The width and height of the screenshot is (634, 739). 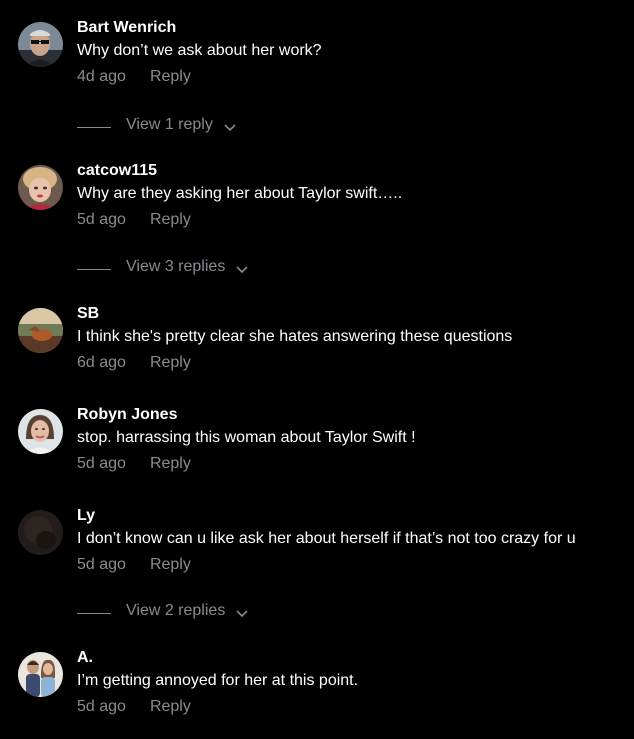 What do you see at coordinates (176, 266) in the screenshot?
I see `view-replies-label: View 3 replies` at bounding box center [176, 266].